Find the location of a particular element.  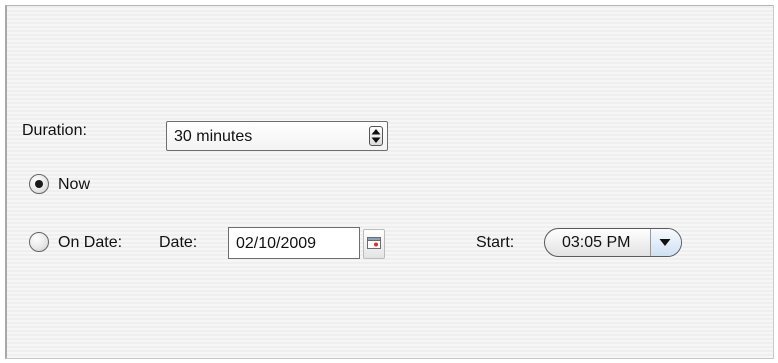

on-date-radio is located at coordinates (39, 242).